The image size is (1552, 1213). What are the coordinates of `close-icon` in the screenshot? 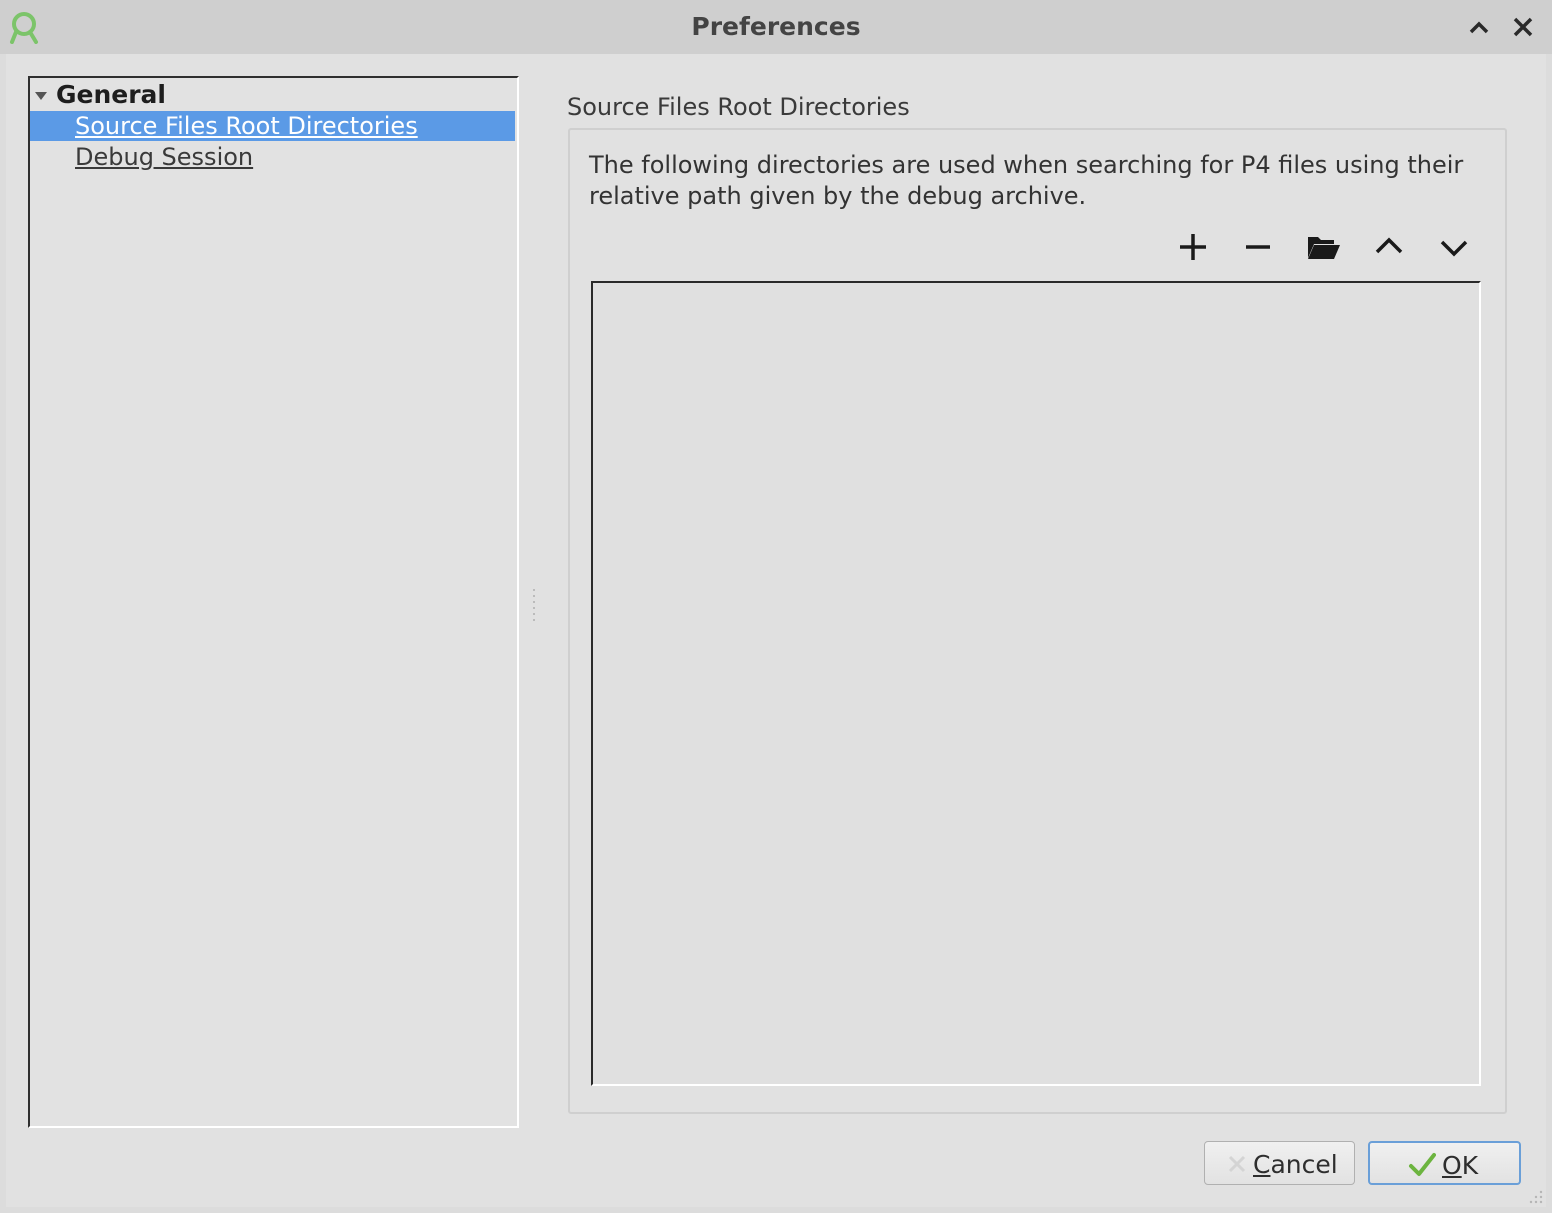 It's located at (1523, 27).